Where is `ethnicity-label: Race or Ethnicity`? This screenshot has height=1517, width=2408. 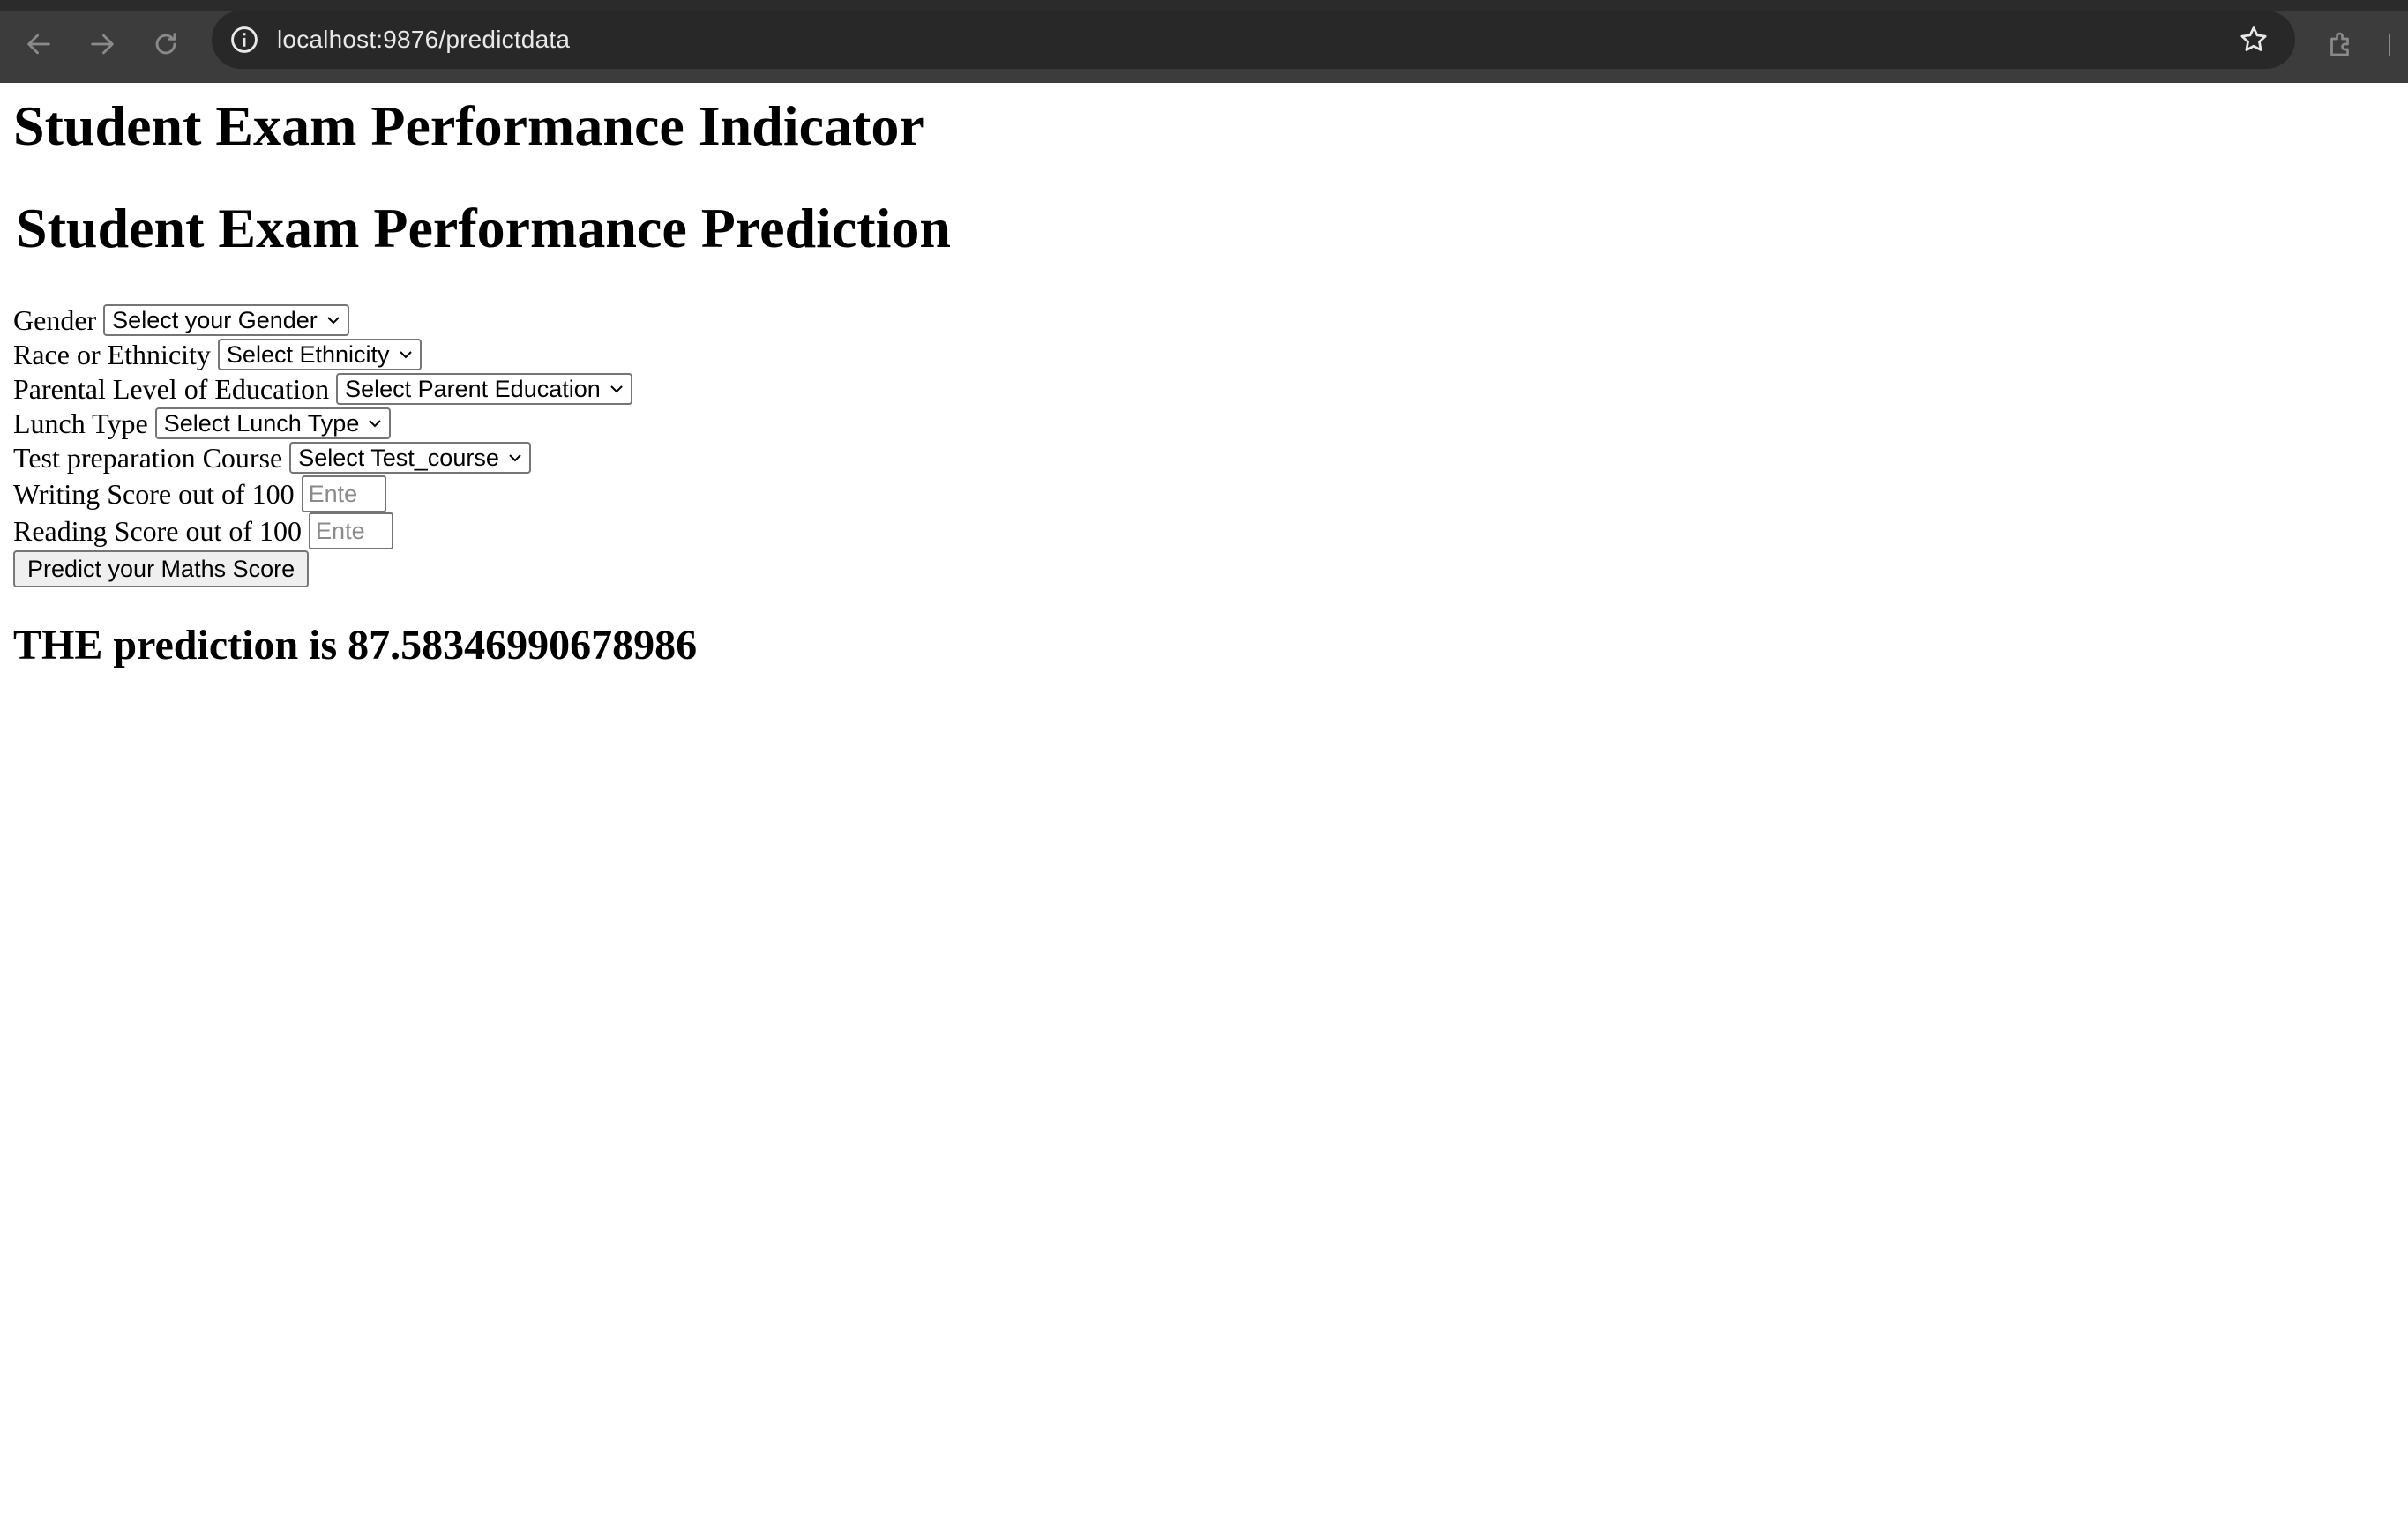
ethnicity-label: Race or Ethnicity is located at coordinates (112, 354).